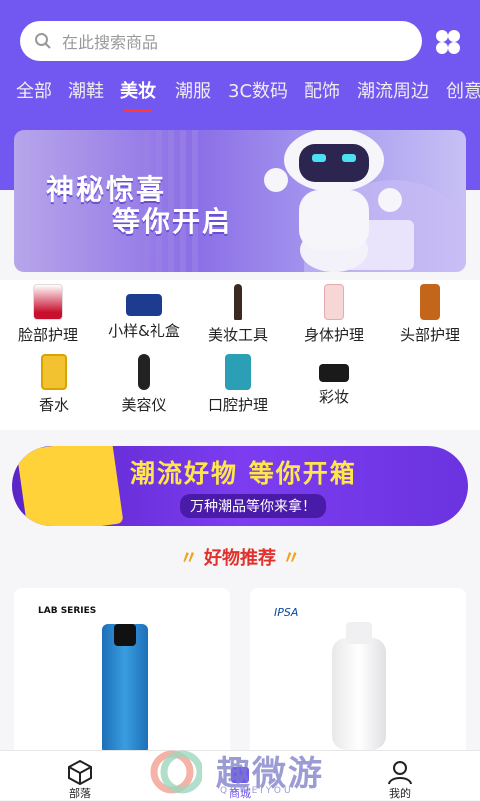 Image resolution: width=480 pixels, height=801 pixels. What do you see at coordinates (138, 95) in the screenshot?
I see `tab-beauty: 美妆` at bounding box center [138, 95].